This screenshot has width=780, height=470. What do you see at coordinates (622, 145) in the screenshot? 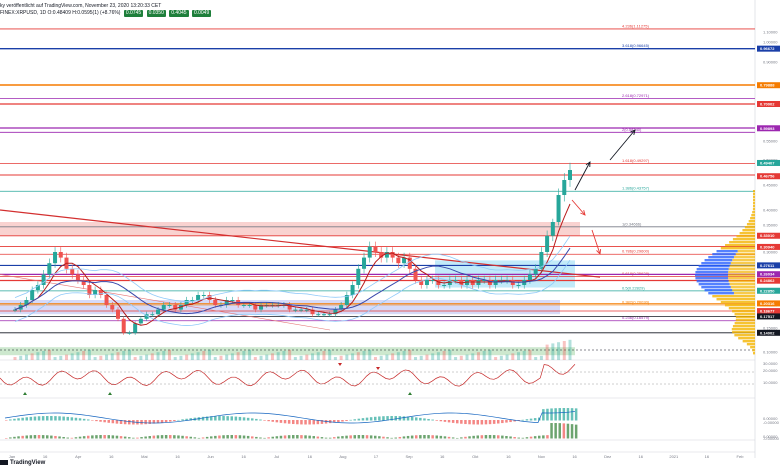
I see `annotation-arrow` at bounding box center [622, 145].